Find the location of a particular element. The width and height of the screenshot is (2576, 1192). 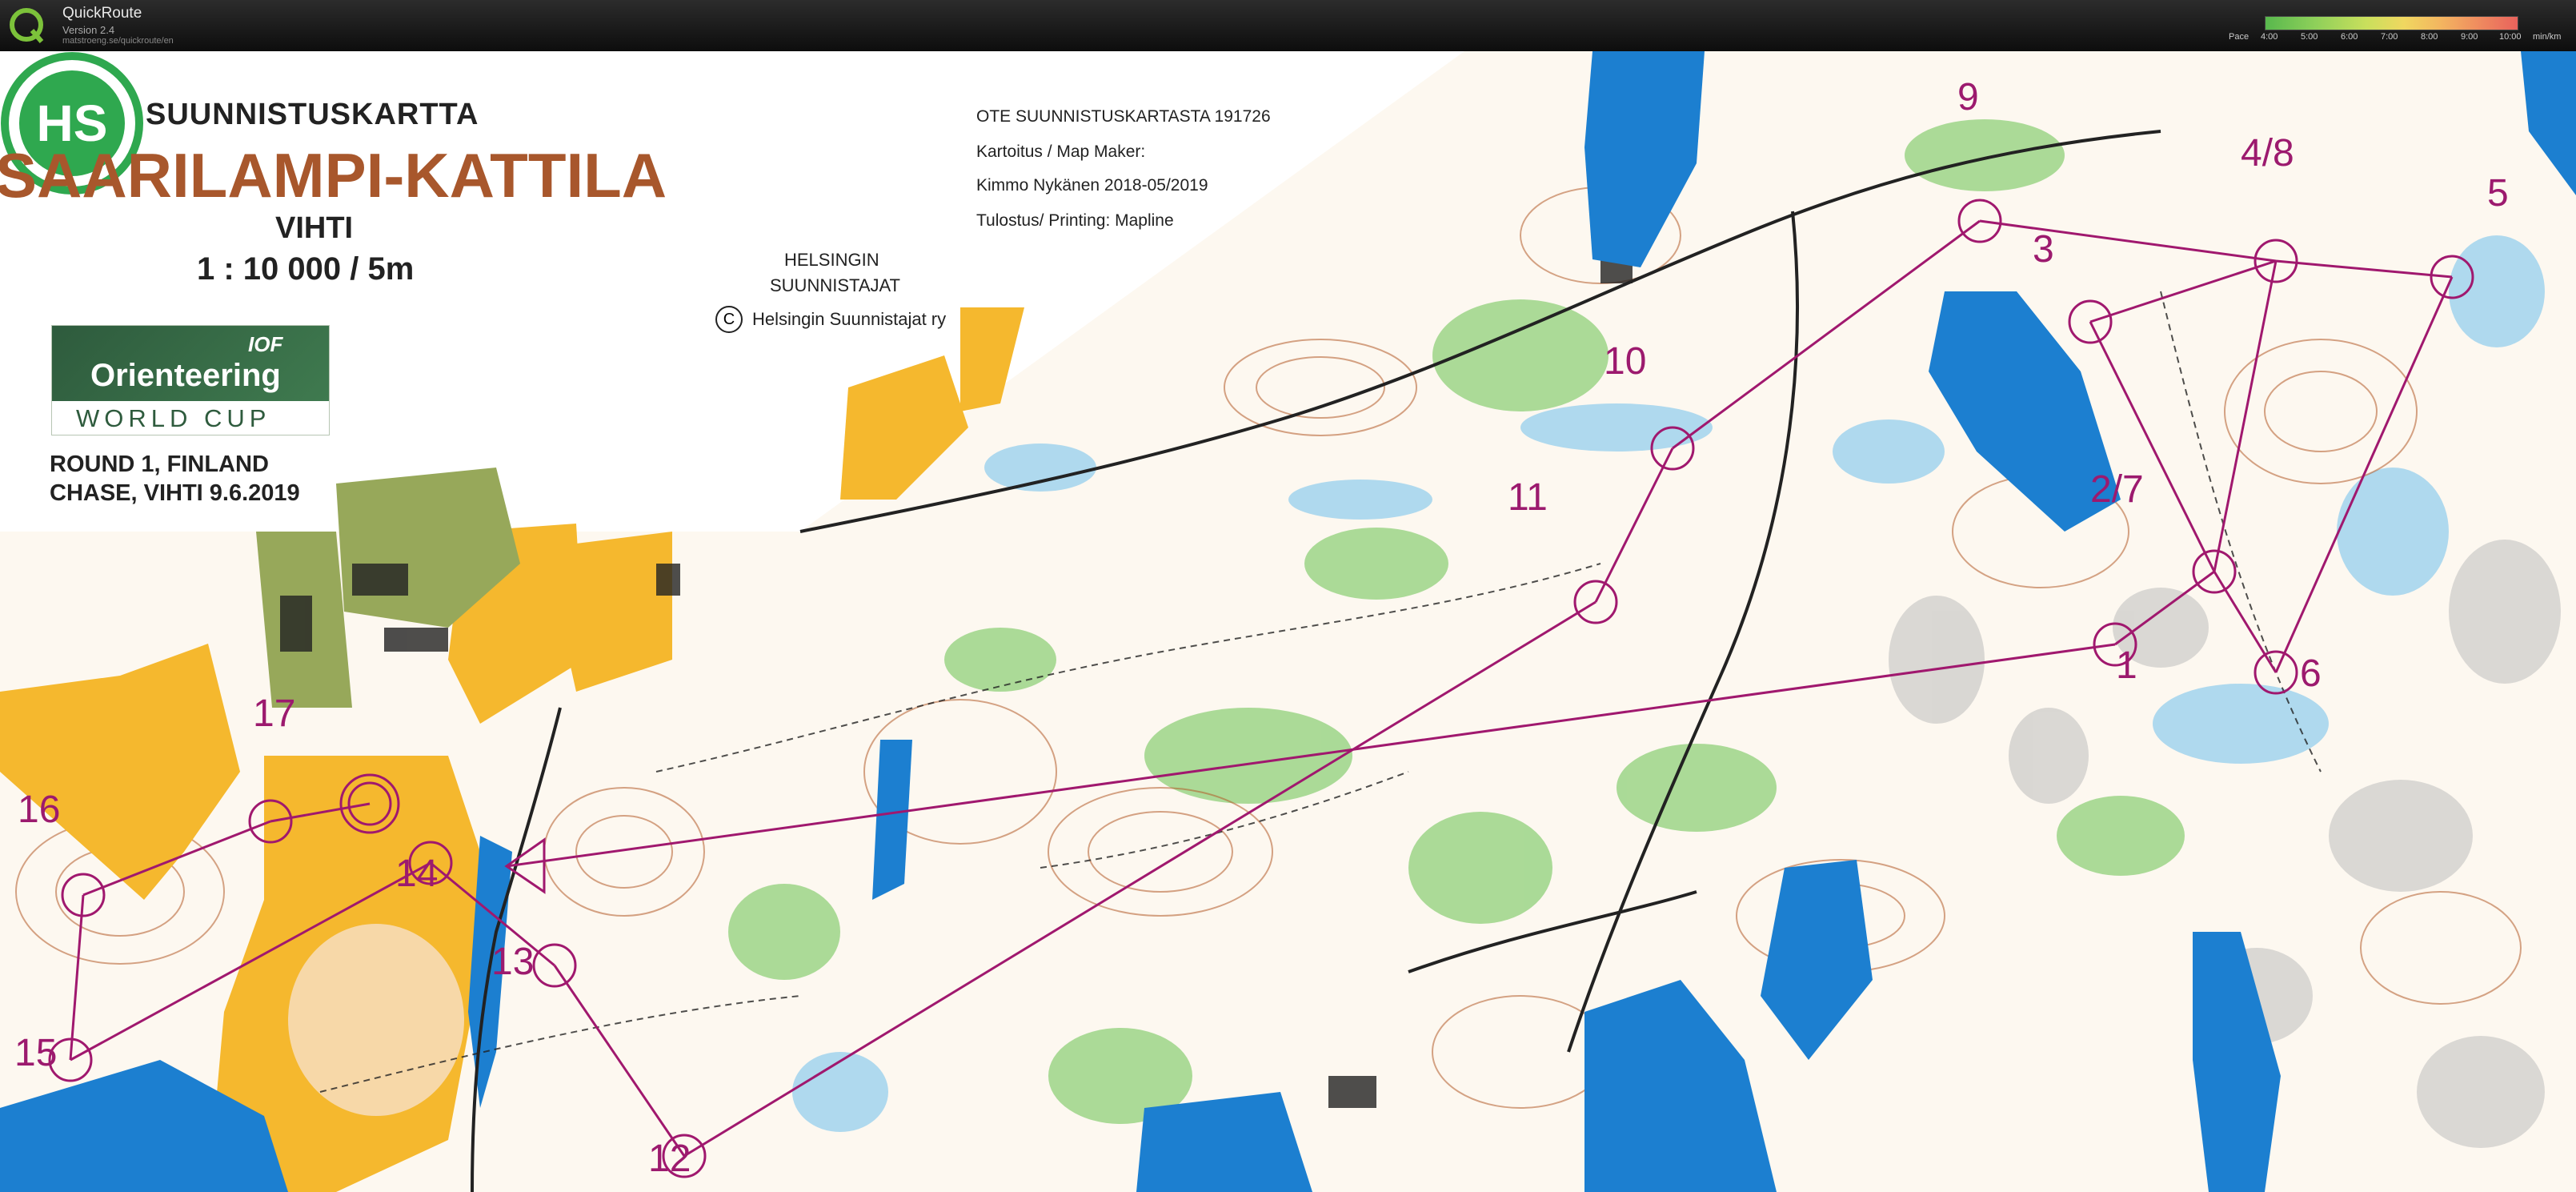

control-number: 9 is located at coordinates (1968, 97).